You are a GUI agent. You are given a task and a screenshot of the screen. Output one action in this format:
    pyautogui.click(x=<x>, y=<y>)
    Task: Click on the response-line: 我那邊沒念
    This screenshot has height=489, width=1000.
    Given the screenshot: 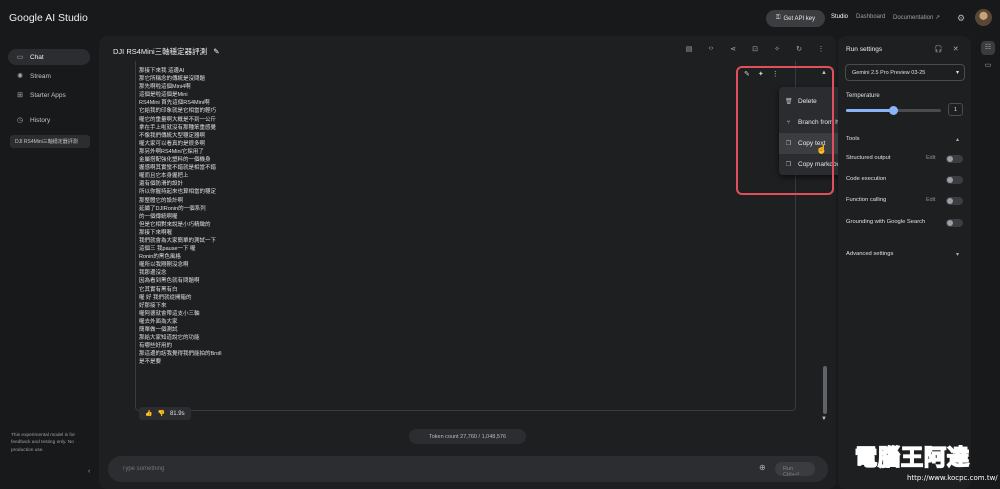 What is the action you would take?
    pyautogui.click(x=153, y=273)
    